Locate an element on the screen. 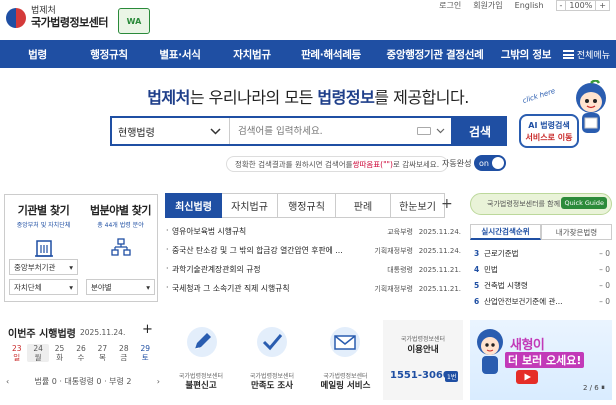 This screenshot has width=616, height=405. survey-card: 국가법령정보센터 만족도 조사 is located at coordinates (272, 360).